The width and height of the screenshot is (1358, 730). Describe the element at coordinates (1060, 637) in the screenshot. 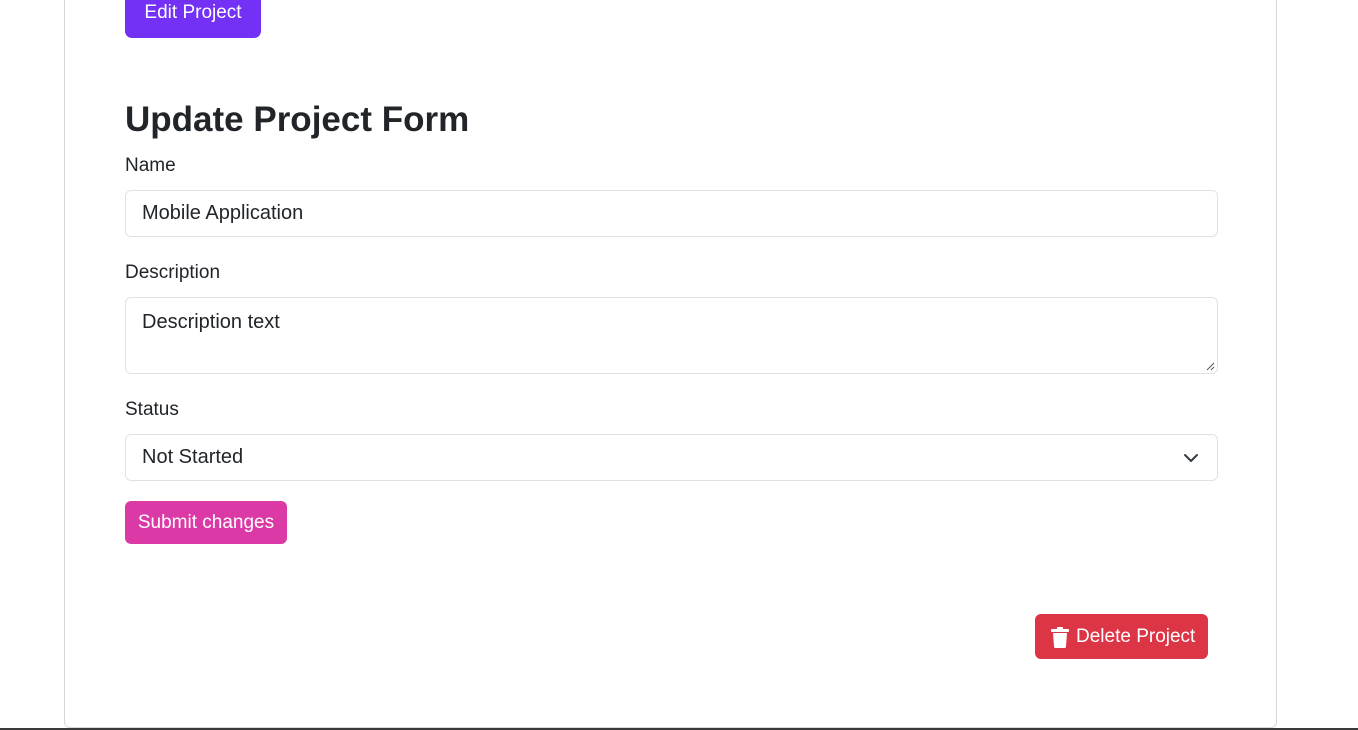

I see `trash-icon` at that location.